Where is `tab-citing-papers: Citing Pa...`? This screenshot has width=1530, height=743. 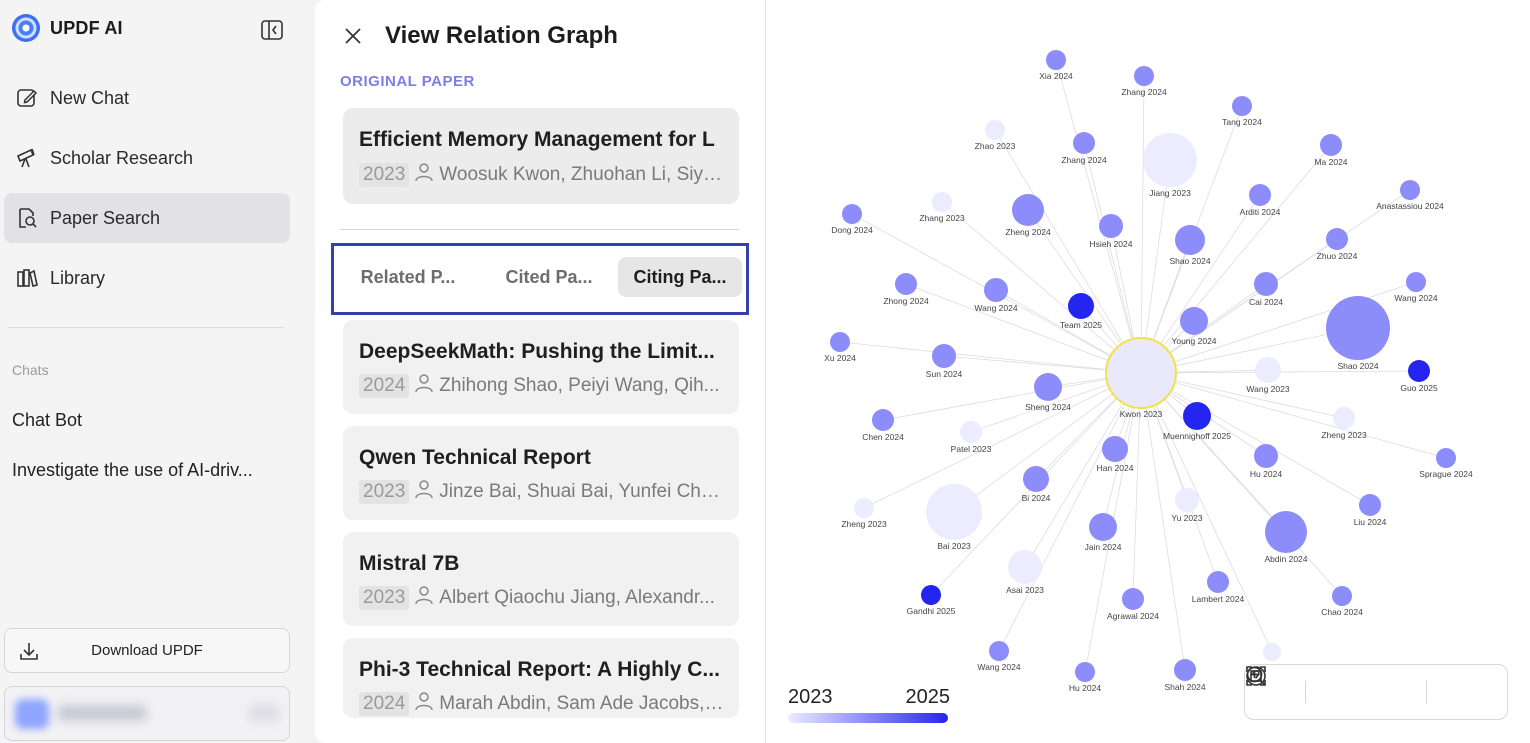 tab-citing-papers: Citing Pa... is located at coordinates (680, 277).